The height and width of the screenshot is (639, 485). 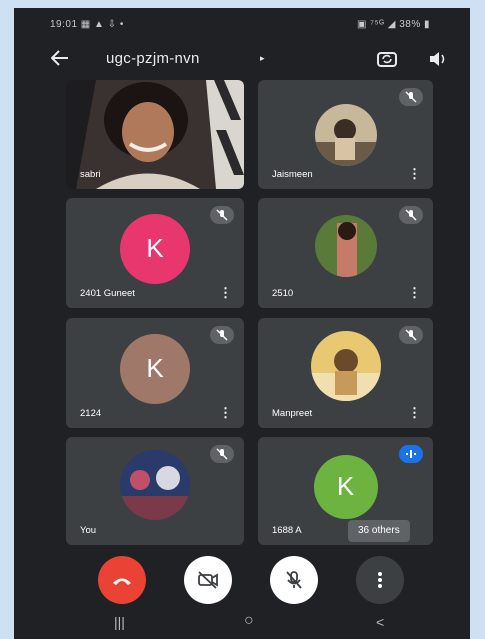 I want to click on meeting-details-caret: ▸, so click(x=262, y=58).